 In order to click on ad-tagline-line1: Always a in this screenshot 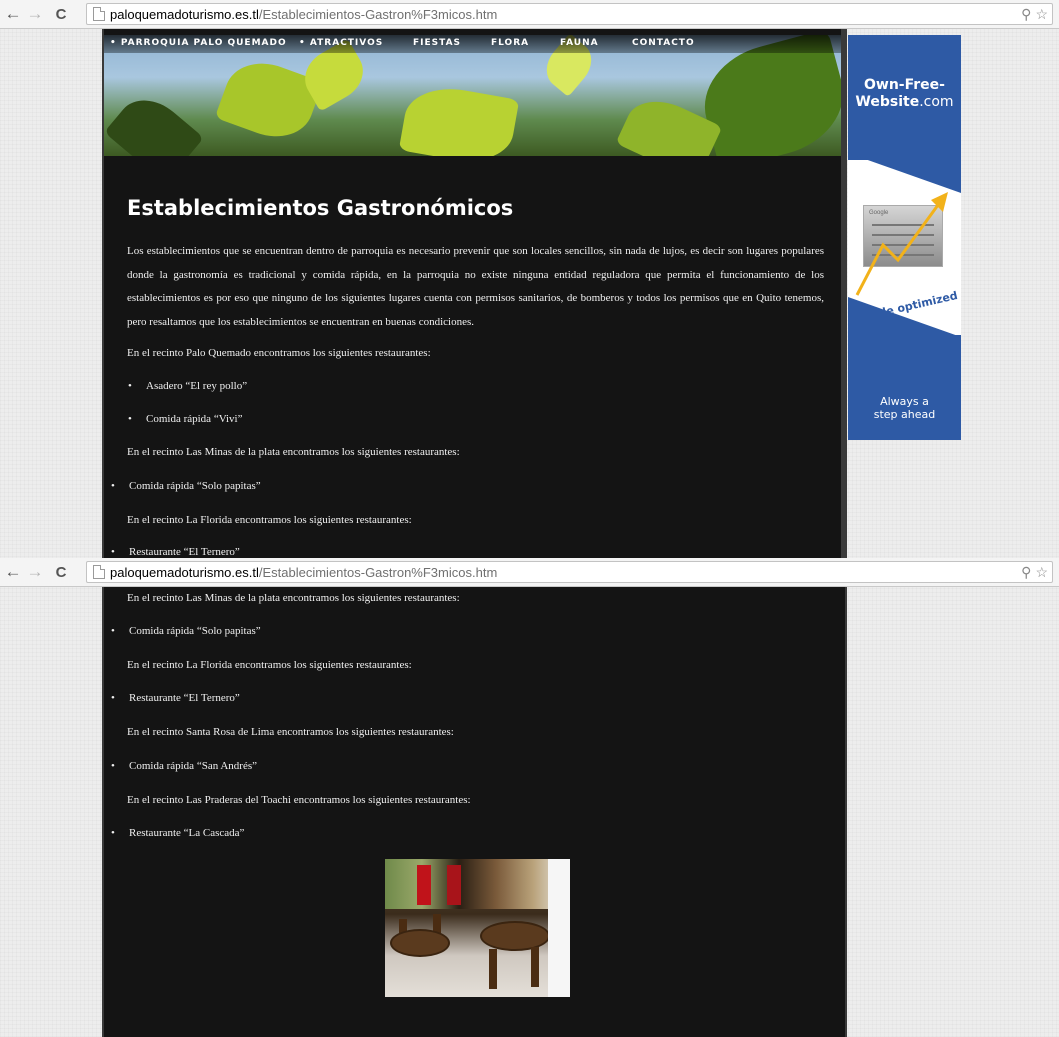, I will do `click(904, 401)`.